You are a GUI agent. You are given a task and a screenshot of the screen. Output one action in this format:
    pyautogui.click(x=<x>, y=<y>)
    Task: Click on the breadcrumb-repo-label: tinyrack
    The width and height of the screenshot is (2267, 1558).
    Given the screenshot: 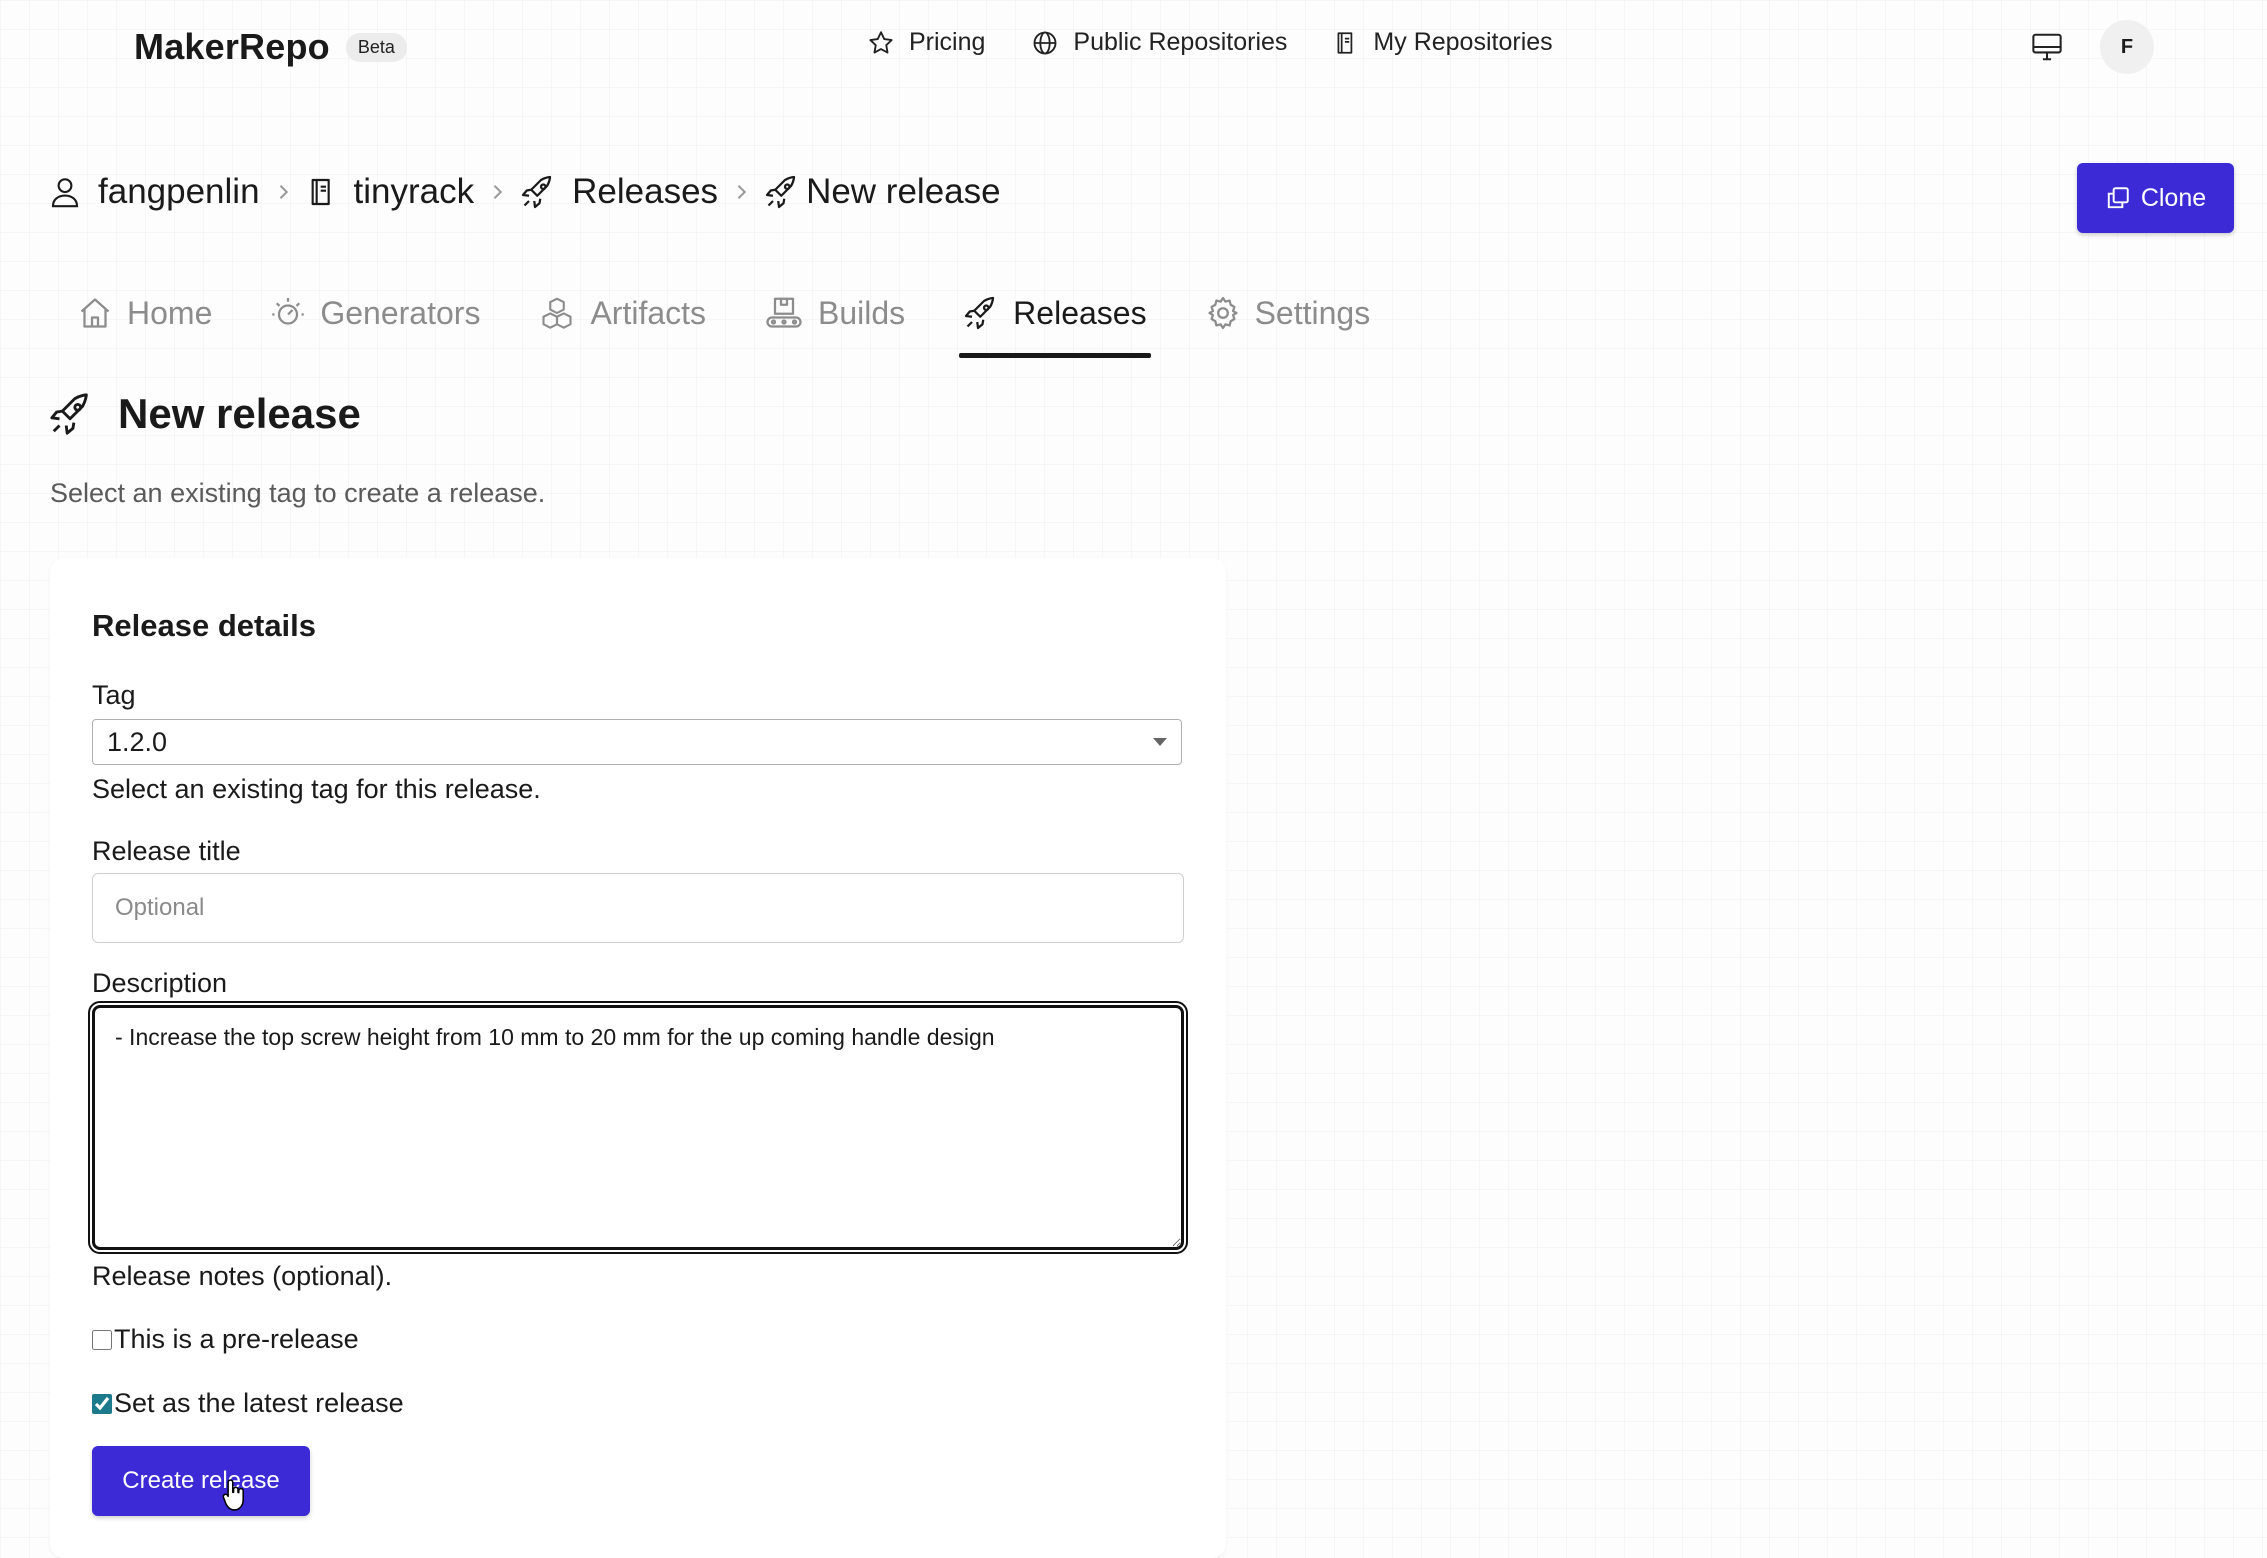 What is the action you would take?
    pyautogui.click(x=414, y=191)
    